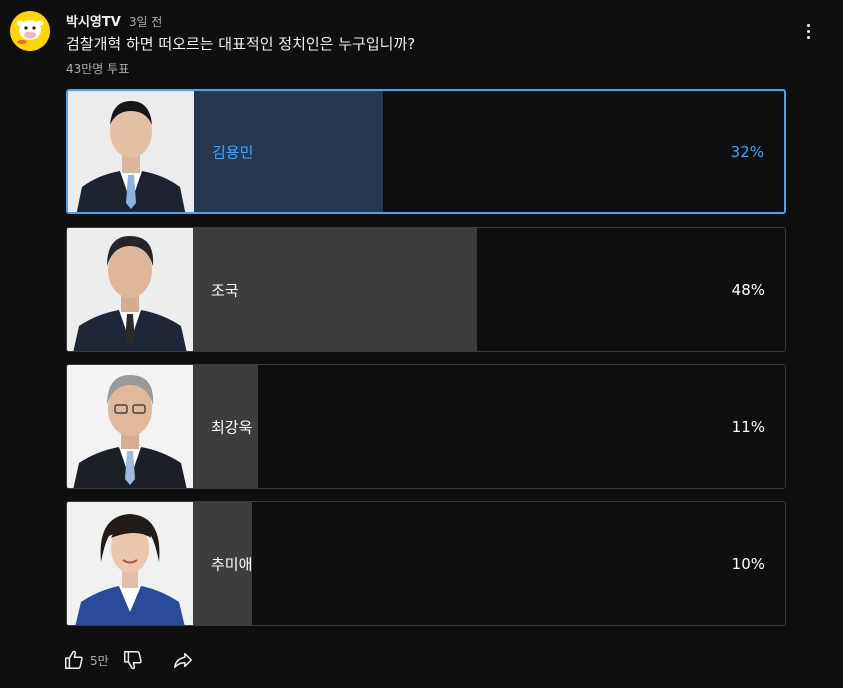 The width and height of the screenshot is (843, 688). What do you see at coordinates (808, 25) in the screenshot?
I see `more-vert-icon` at bounding box center [808, 25].